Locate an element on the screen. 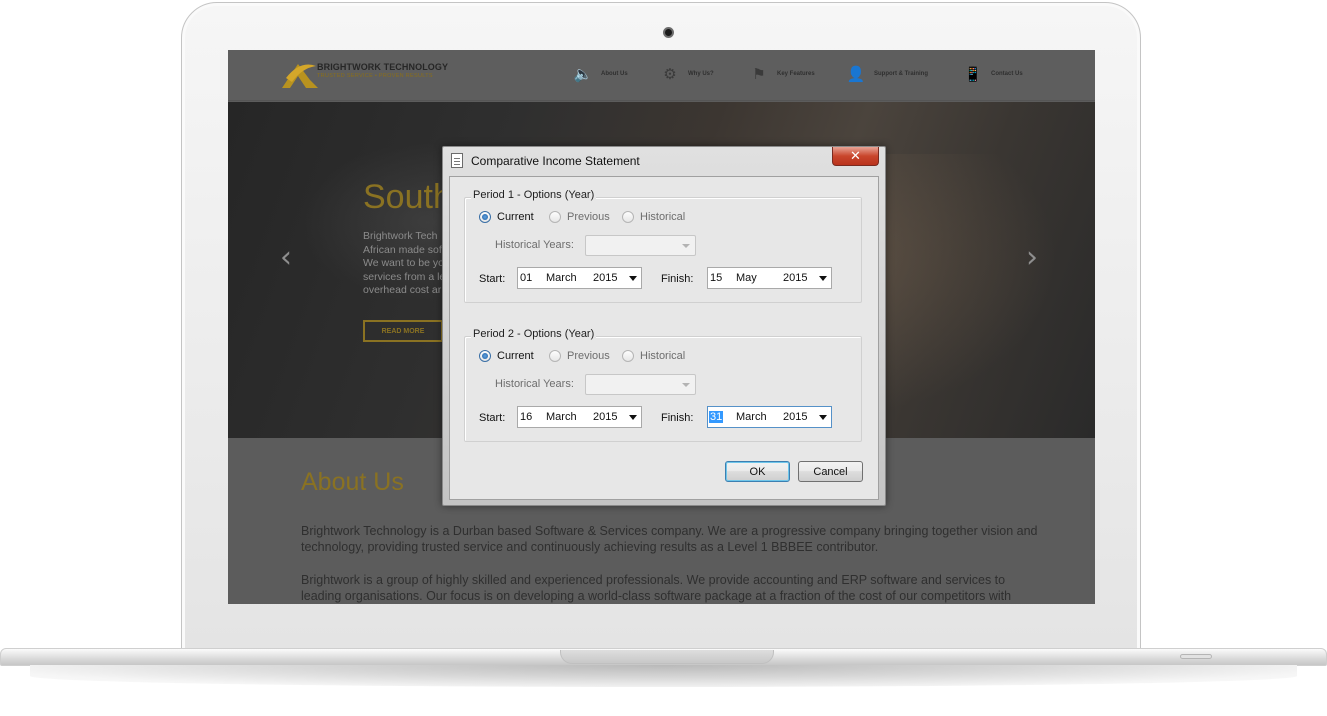  period2-historical-years-select is located at coordinates (640, 384).